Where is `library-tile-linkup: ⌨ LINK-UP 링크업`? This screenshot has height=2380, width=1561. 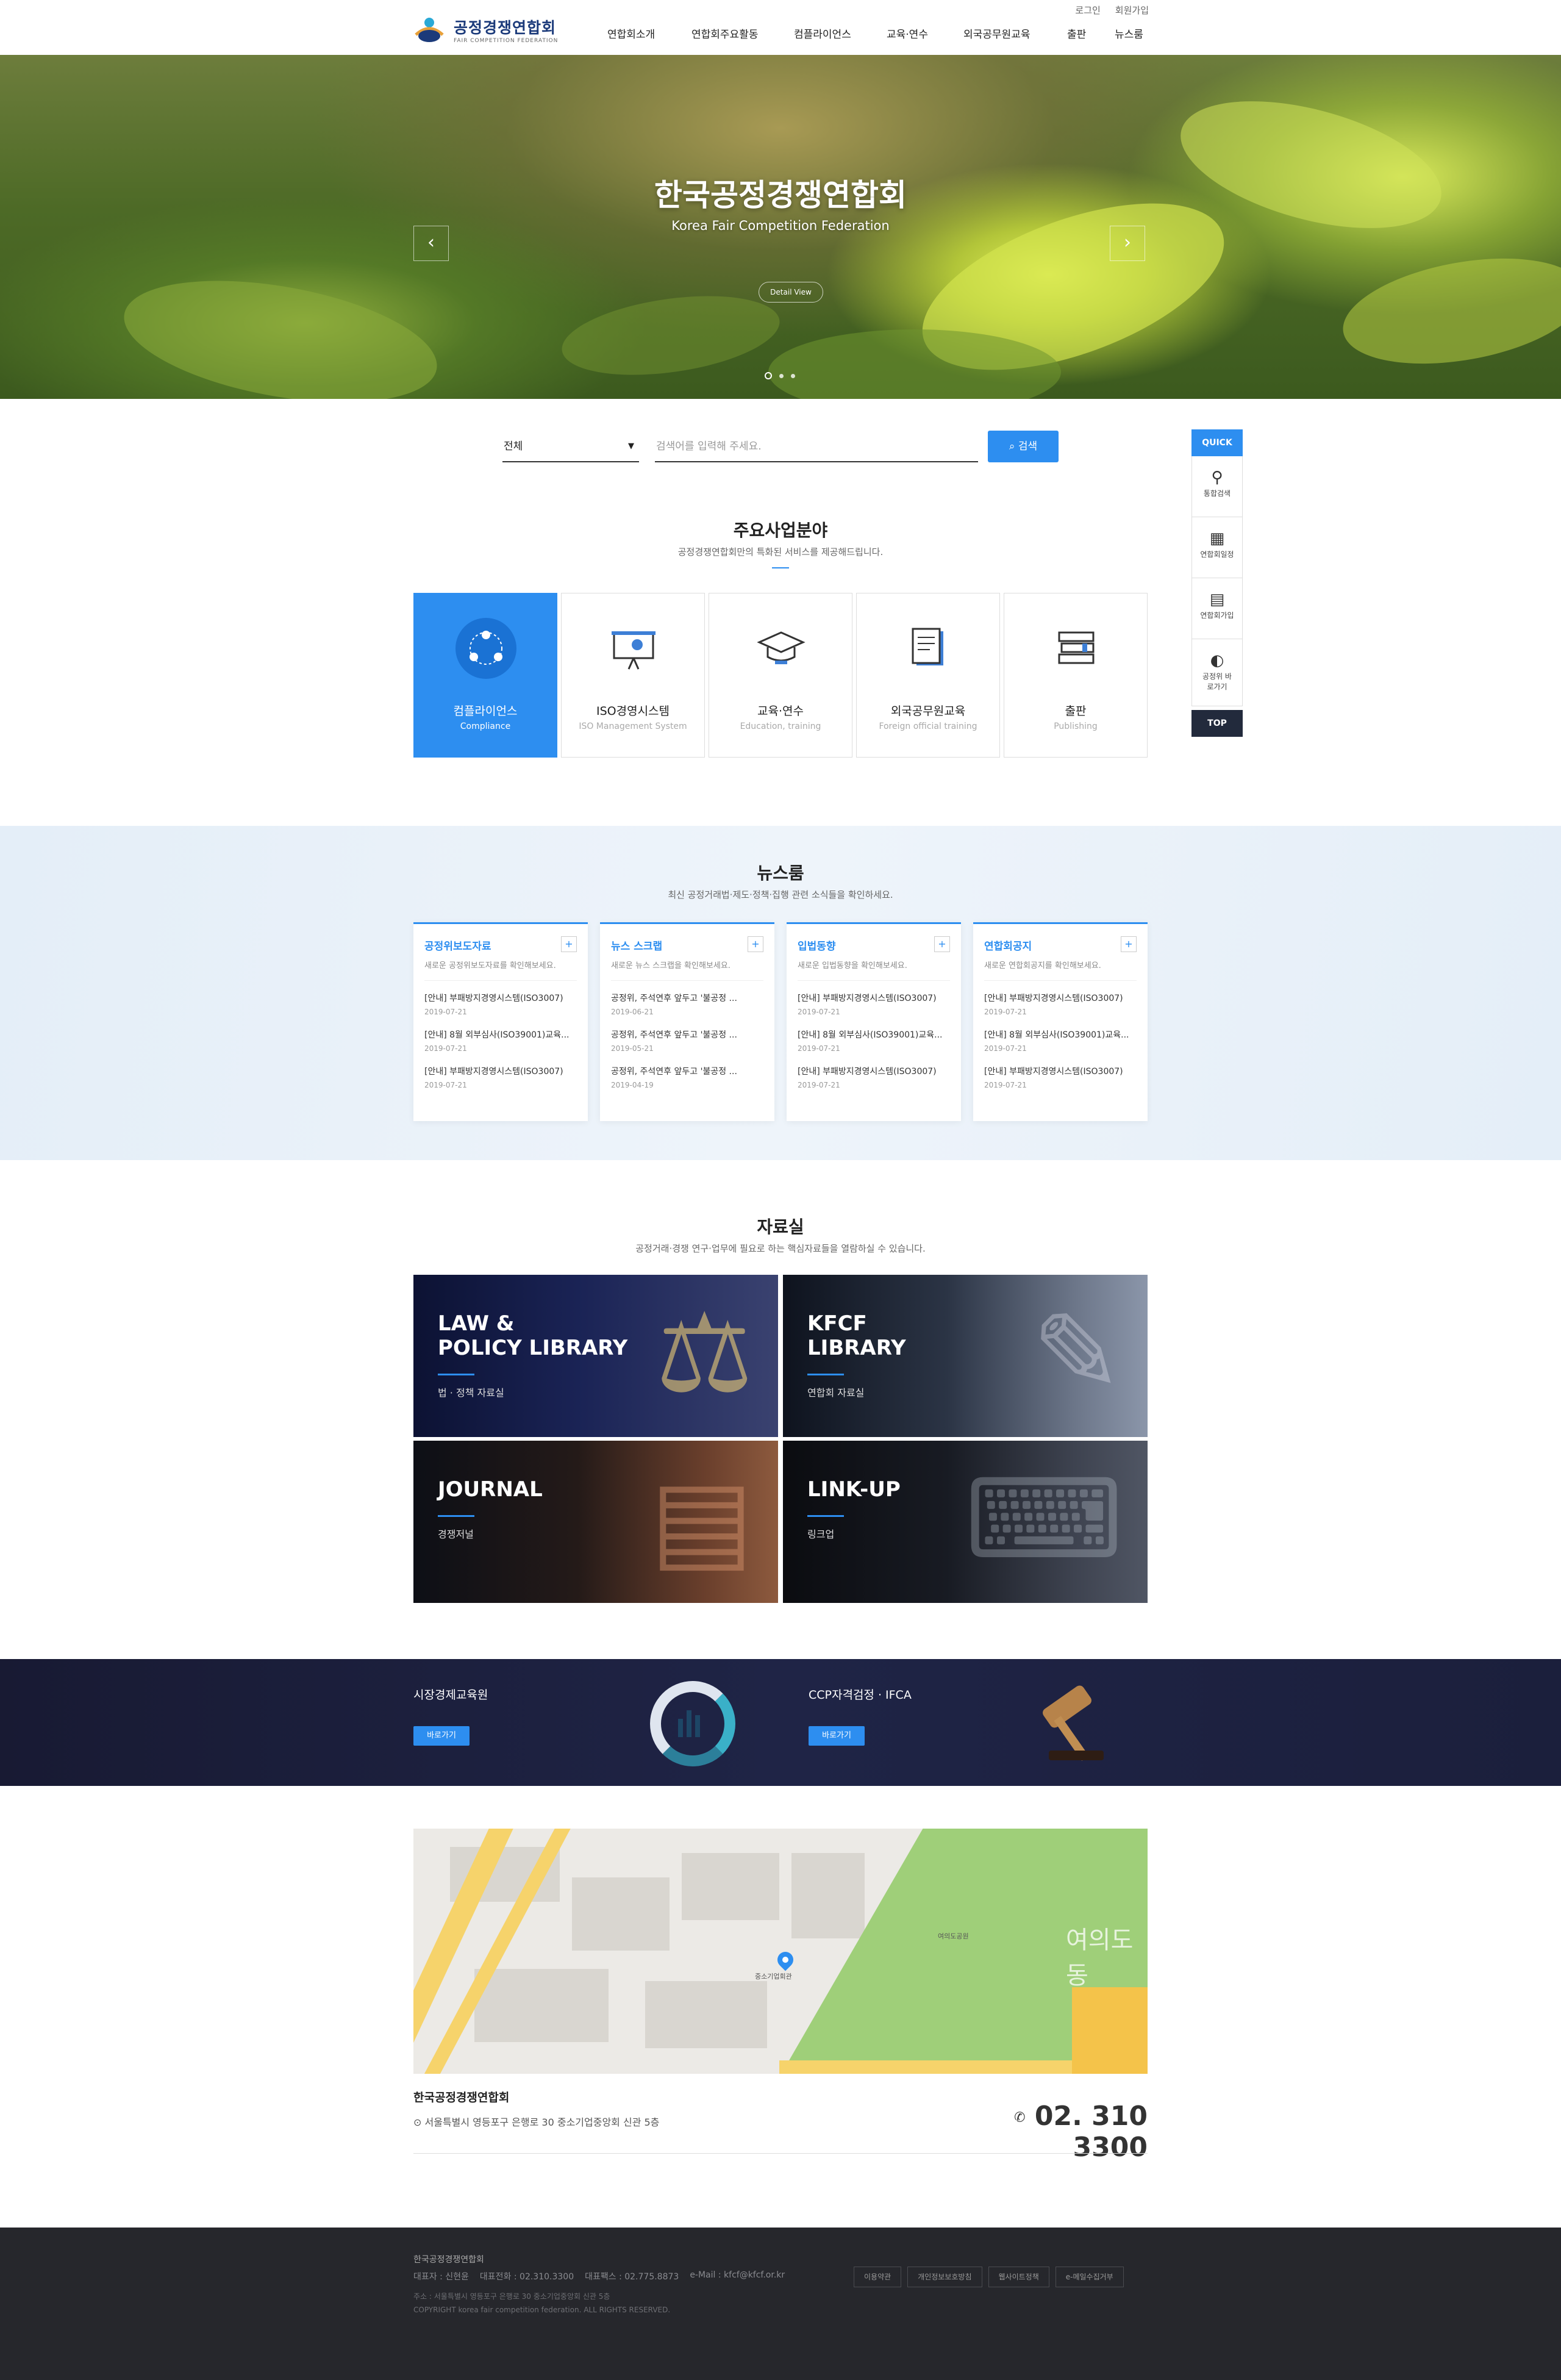 library-tile-linkup: ⌨ LINK-UP 링크업 is located at coordinates (965, 1522).